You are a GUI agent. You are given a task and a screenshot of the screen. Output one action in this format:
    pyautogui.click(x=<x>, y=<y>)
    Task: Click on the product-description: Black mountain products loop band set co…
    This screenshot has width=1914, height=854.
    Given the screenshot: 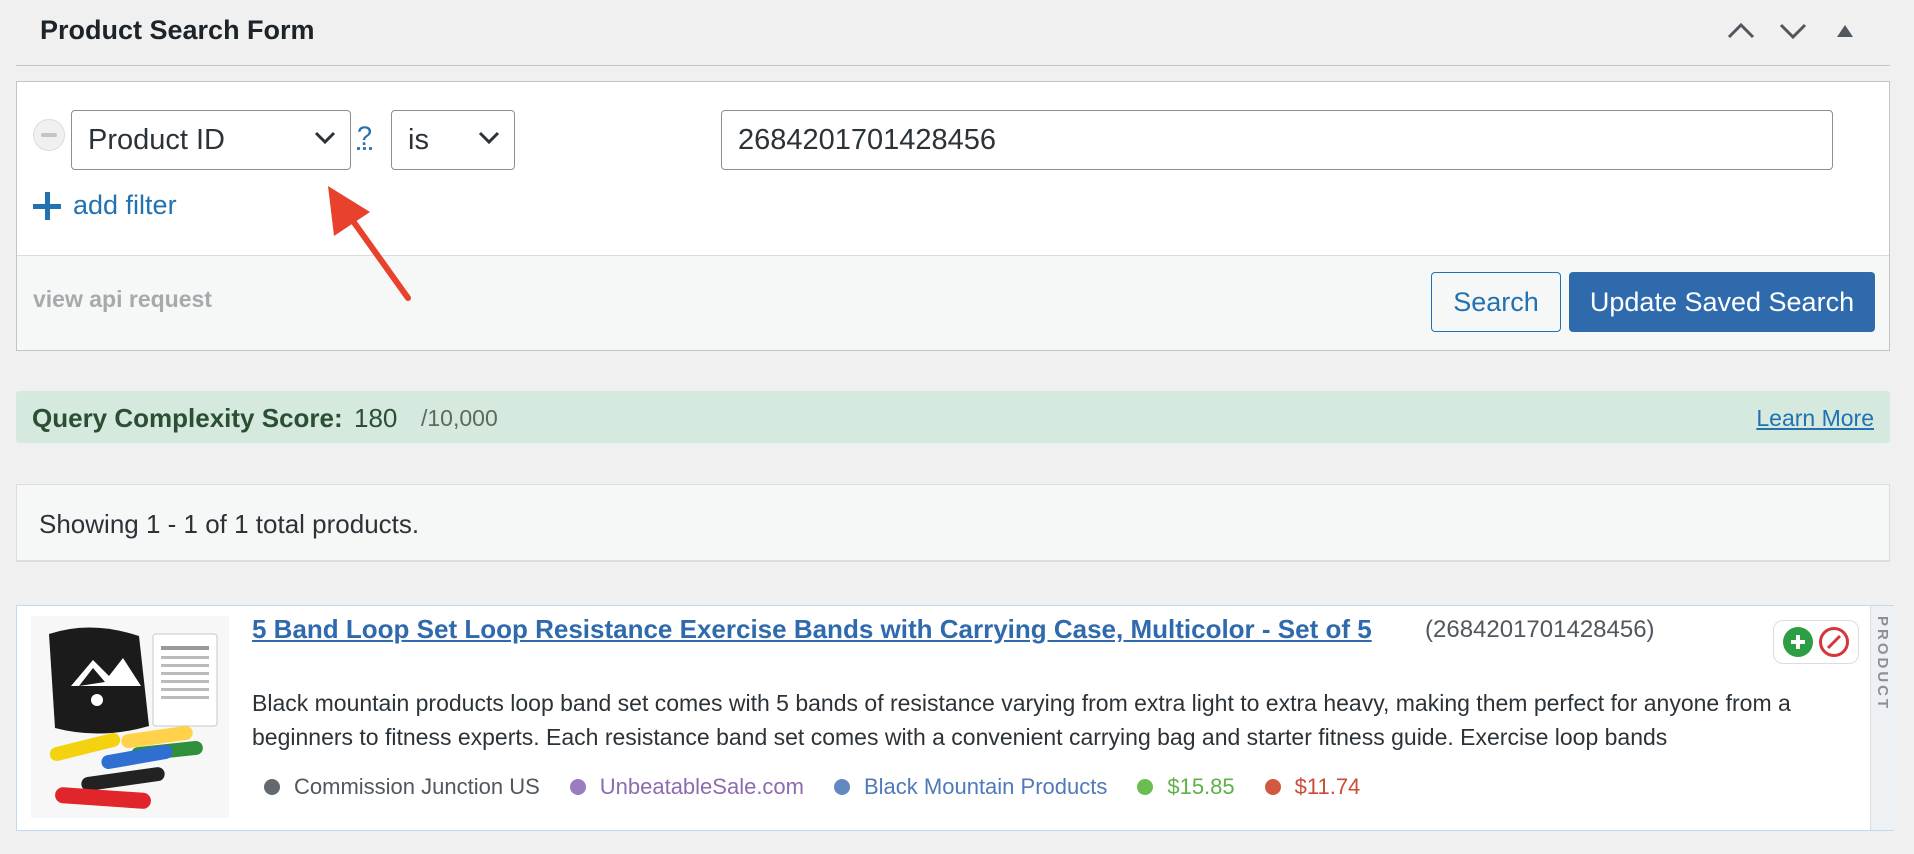 What is the action you would take?
    pyautogui.click(x=1021, y=720)
    